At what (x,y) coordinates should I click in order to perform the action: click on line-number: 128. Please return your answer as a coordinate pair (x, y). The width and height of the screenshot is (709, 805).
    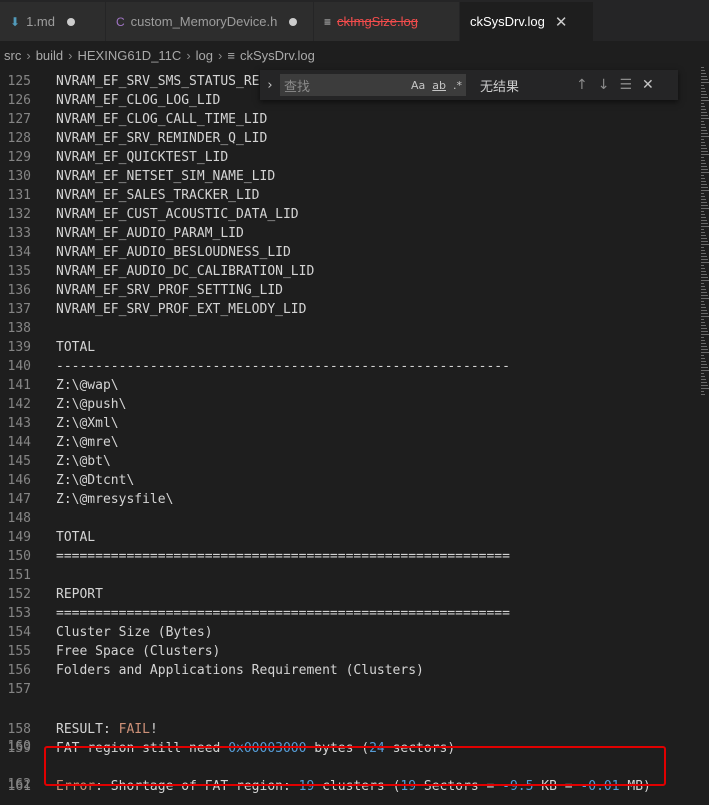
    Looking at the image, I should click on (19, 138).